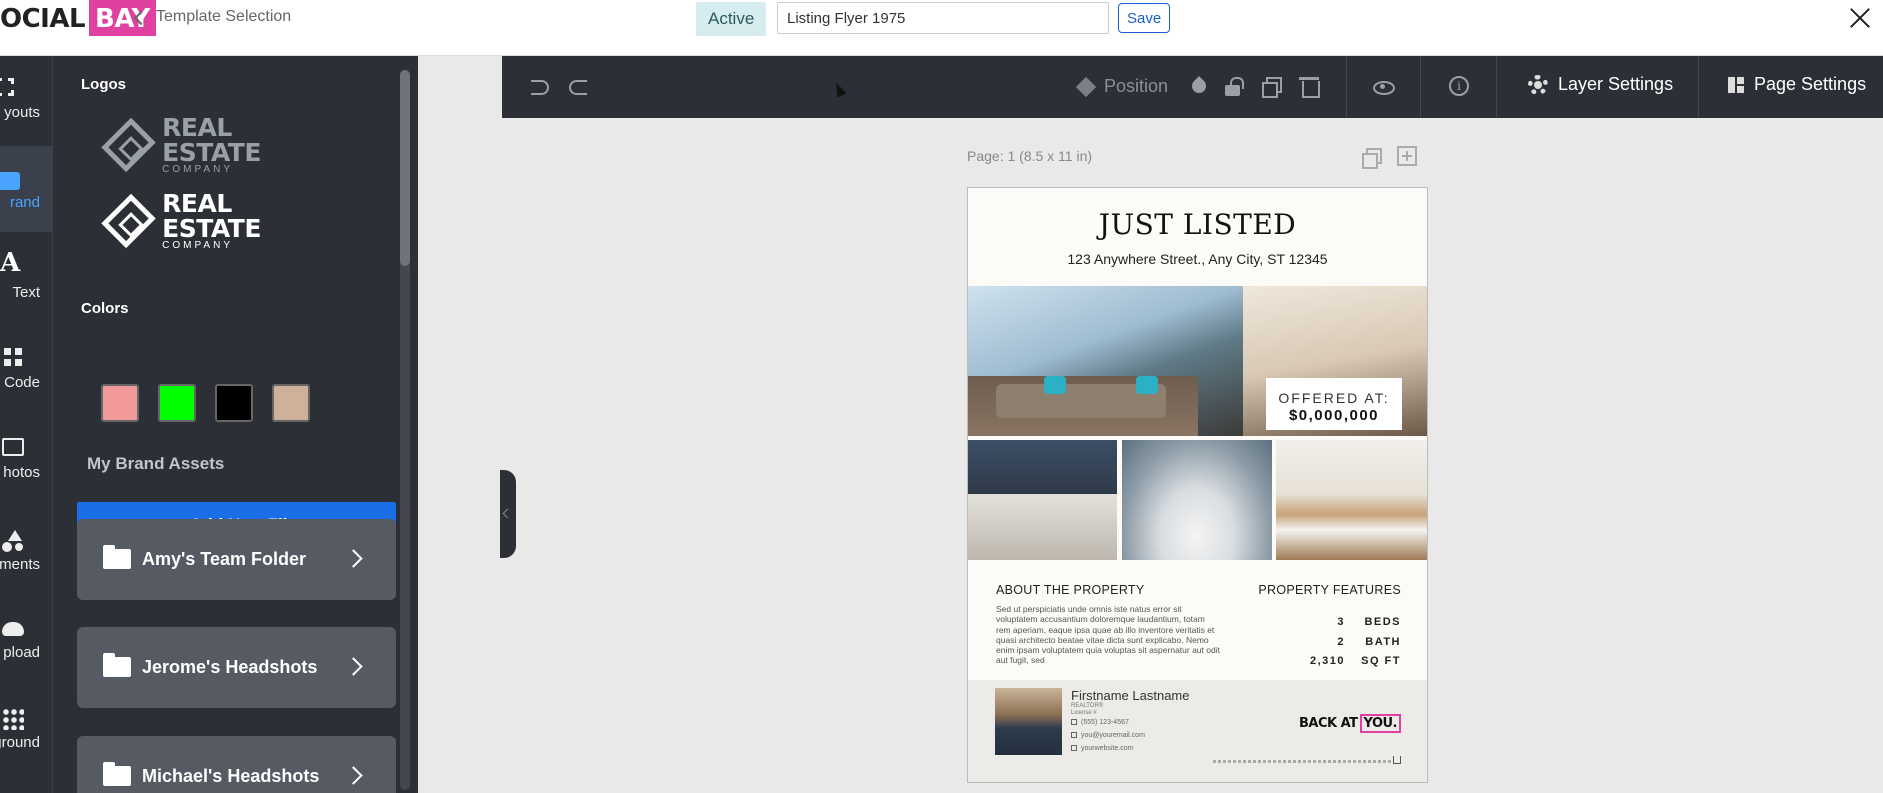 The width and height of the screenshot is (1883, 793). What do you see at coordinates (1383, 642) in the screenshot?
I see `feature-unit: BATH` at bounding box center [1383, 642].